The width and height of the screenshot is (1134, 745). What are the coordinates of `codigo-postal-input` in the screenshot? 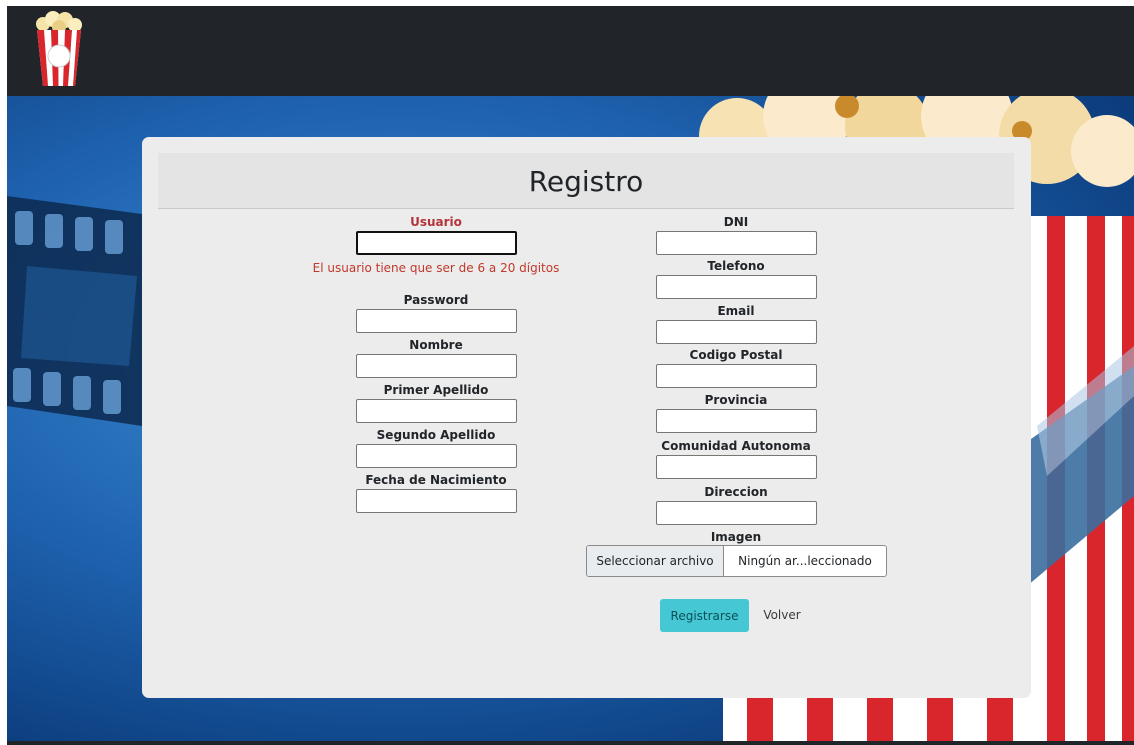 It's located at (736, 376).